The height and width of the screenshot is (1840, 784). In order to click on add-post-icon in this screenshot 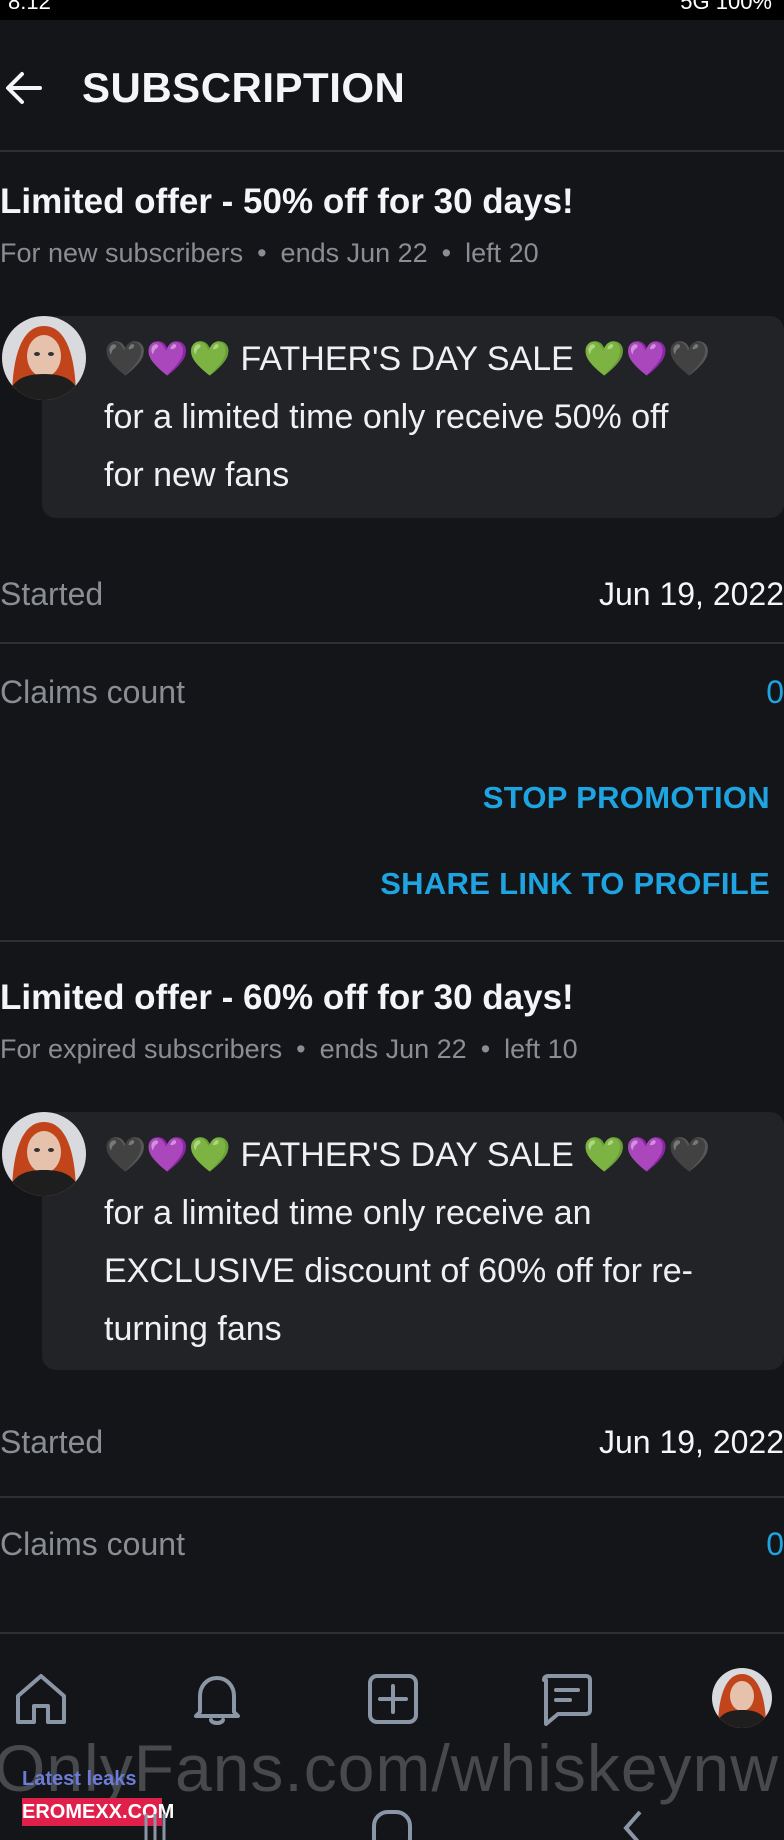, I will do `click(393, 1699)`.